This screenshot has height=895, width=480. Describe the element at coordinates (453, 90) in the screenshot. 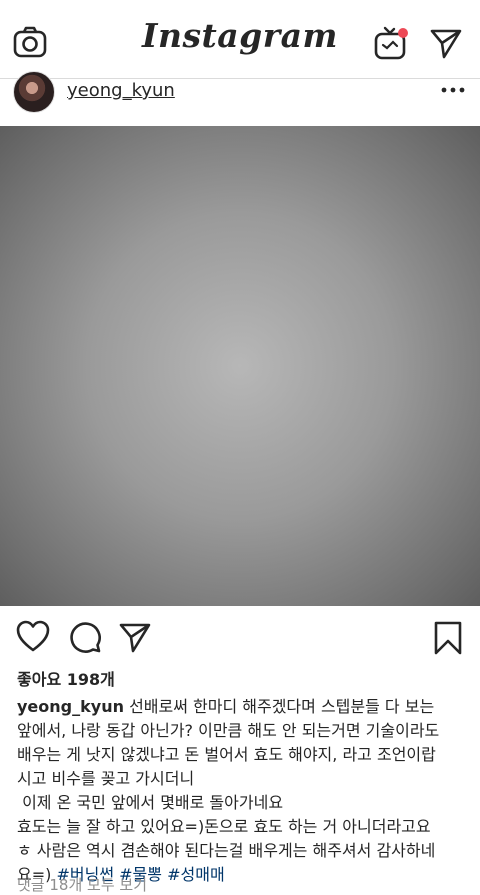

I see `more-dots-icon` at that location.